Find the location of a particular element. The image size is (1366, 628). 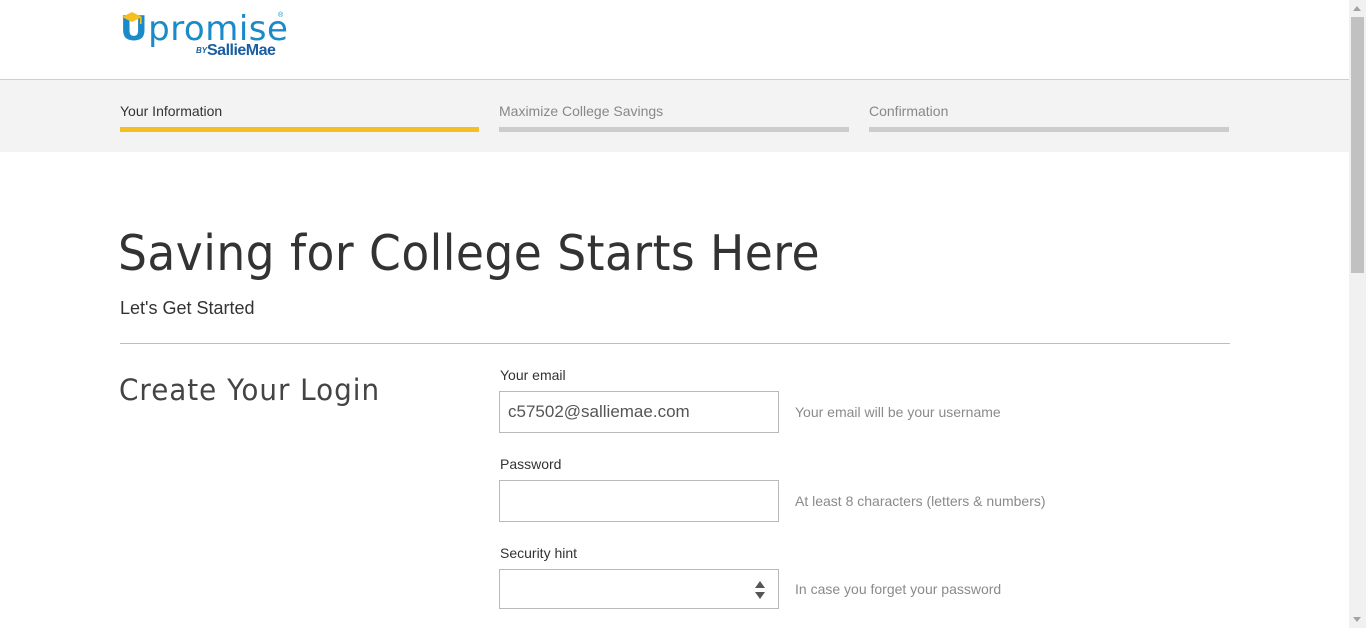

step-label: Maximize College Savings is located at coordinates (581, 111).